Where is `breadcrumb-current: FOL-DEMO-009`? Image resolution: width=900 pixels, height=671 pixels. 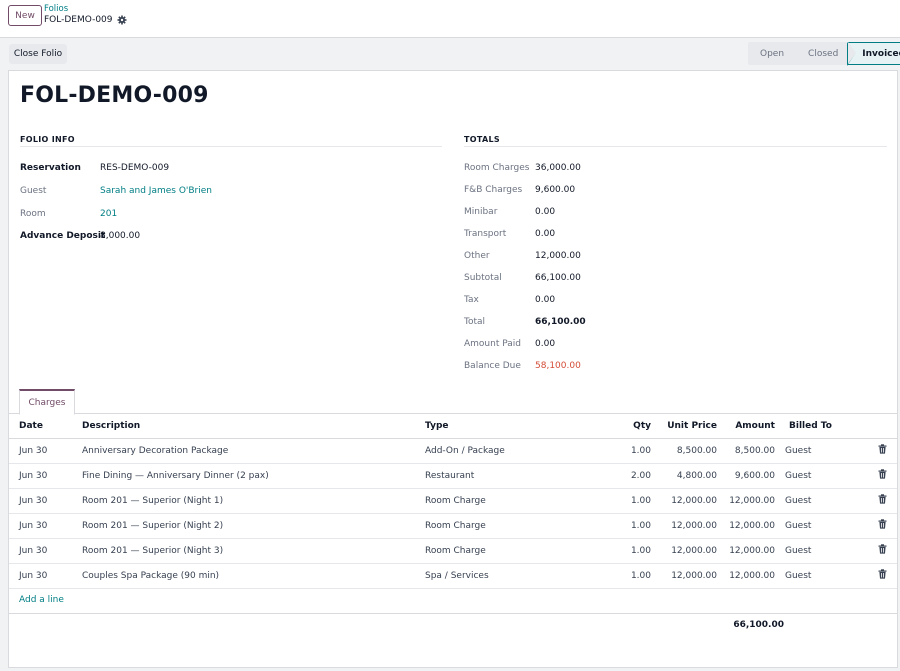
breadcrumb-current: FOL-DEMO-009 is located at coordinates (85, 20).